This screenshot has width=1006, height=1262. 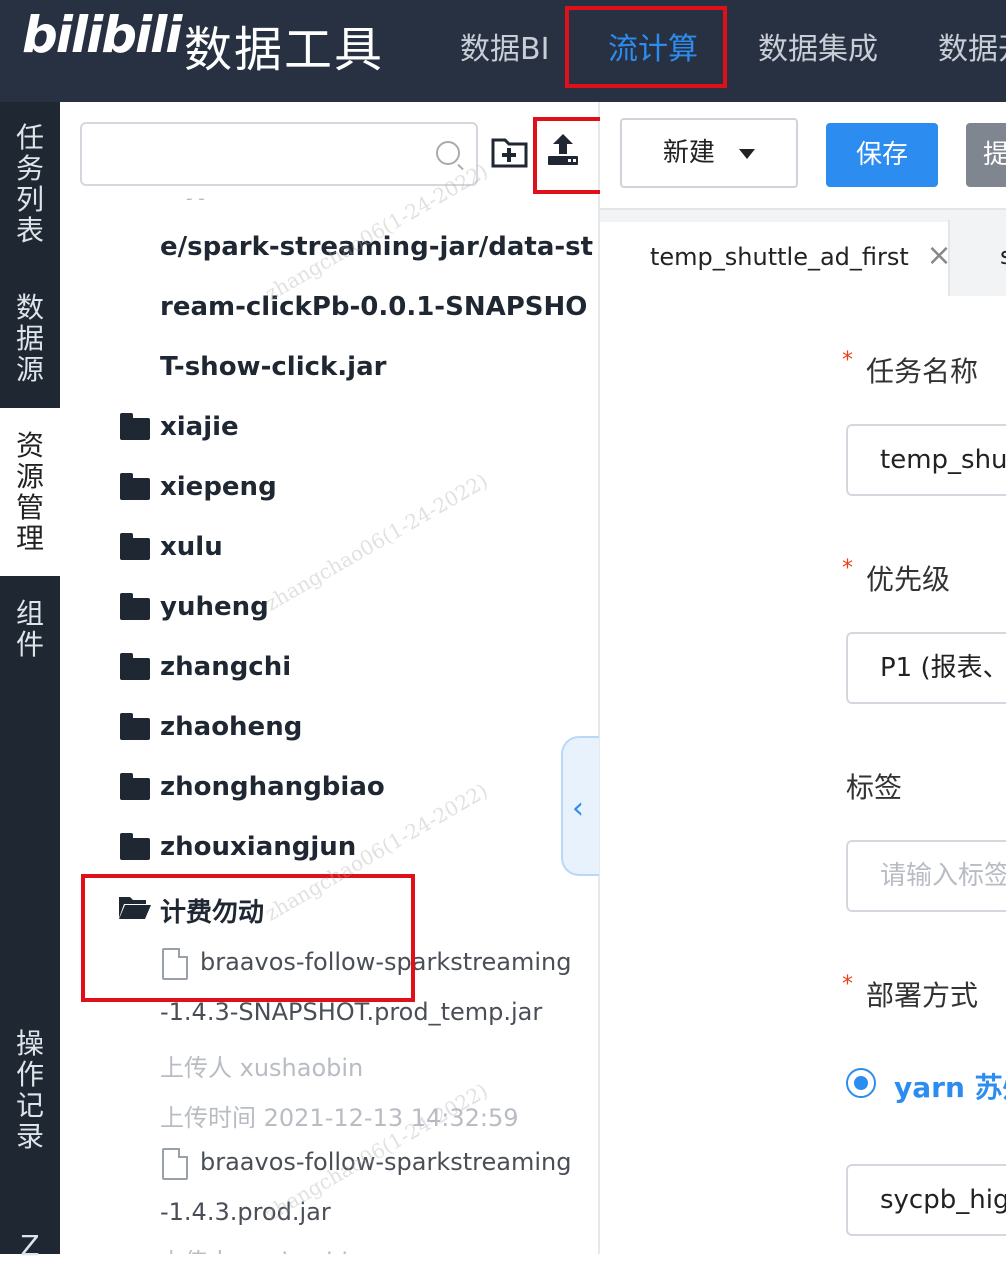 I want to click on bilibili-logo: bilibili, so click(x=102, y=35).